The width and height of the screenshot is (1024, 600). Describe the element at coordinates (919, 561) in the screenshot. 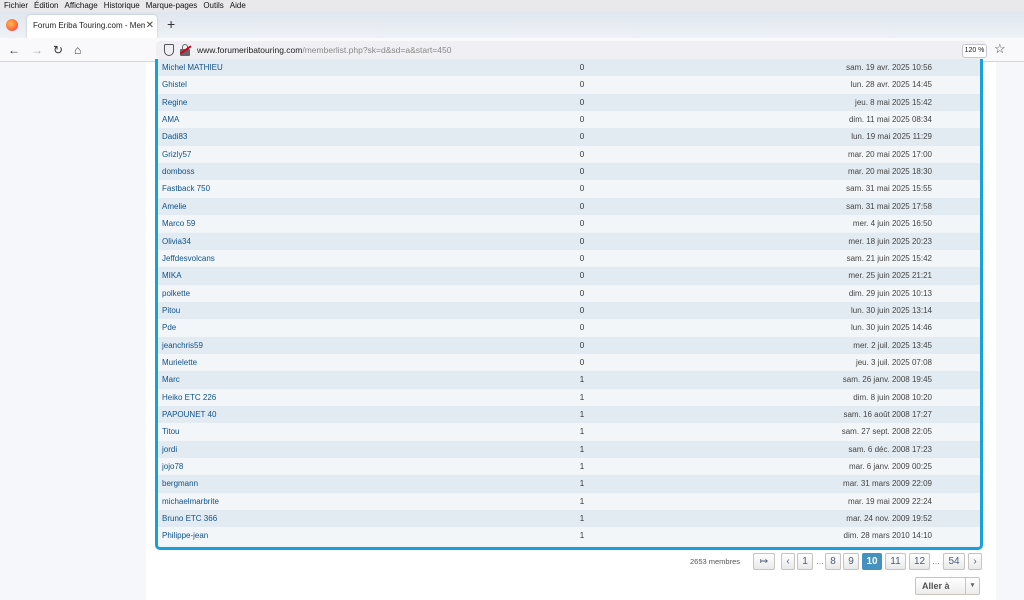

I see `page-12-link: 12` at that location.